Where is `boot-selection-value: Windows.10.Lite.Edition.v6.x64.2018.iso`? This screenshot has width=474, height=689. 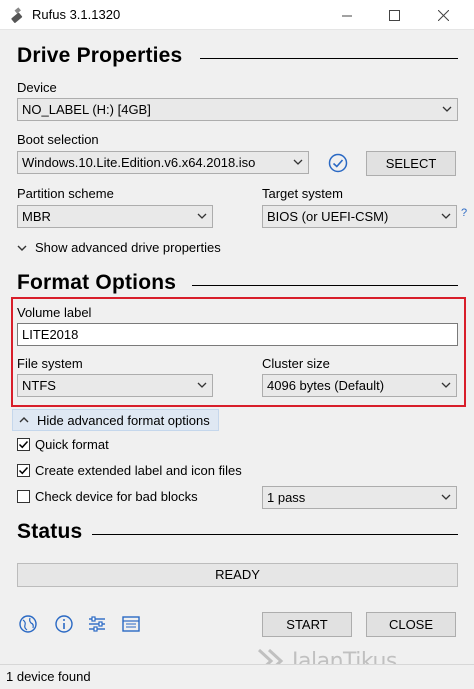 boot-selection-value: Windows.10.Lite.Edition.v6.x64.2018.iso is located at coordinates (139, 162).